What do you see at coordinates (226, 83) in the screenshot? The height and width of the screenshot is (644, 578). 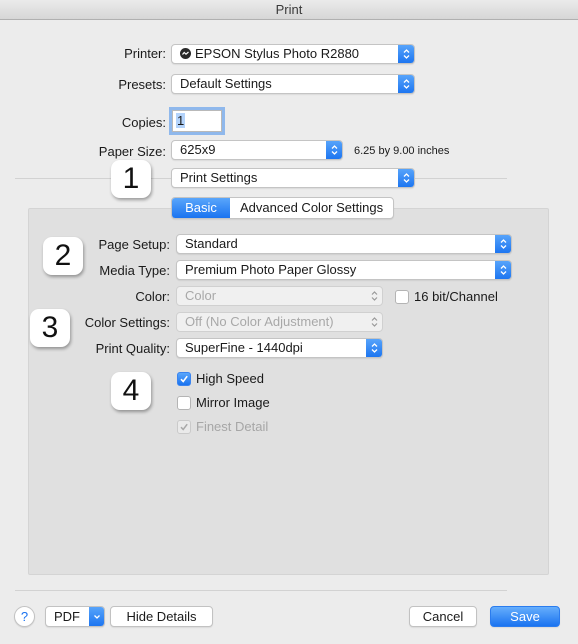 I see `presets-value: Default Settings` at bounding box center [226, 83].